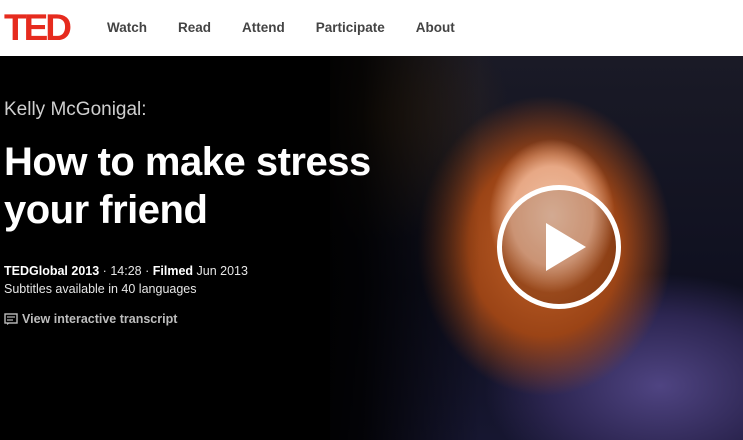 Image resolution: width=743 pixels, height=440 pixels. I want to click on speaker-name: Kelly McGonigal:, so click(75, 109).